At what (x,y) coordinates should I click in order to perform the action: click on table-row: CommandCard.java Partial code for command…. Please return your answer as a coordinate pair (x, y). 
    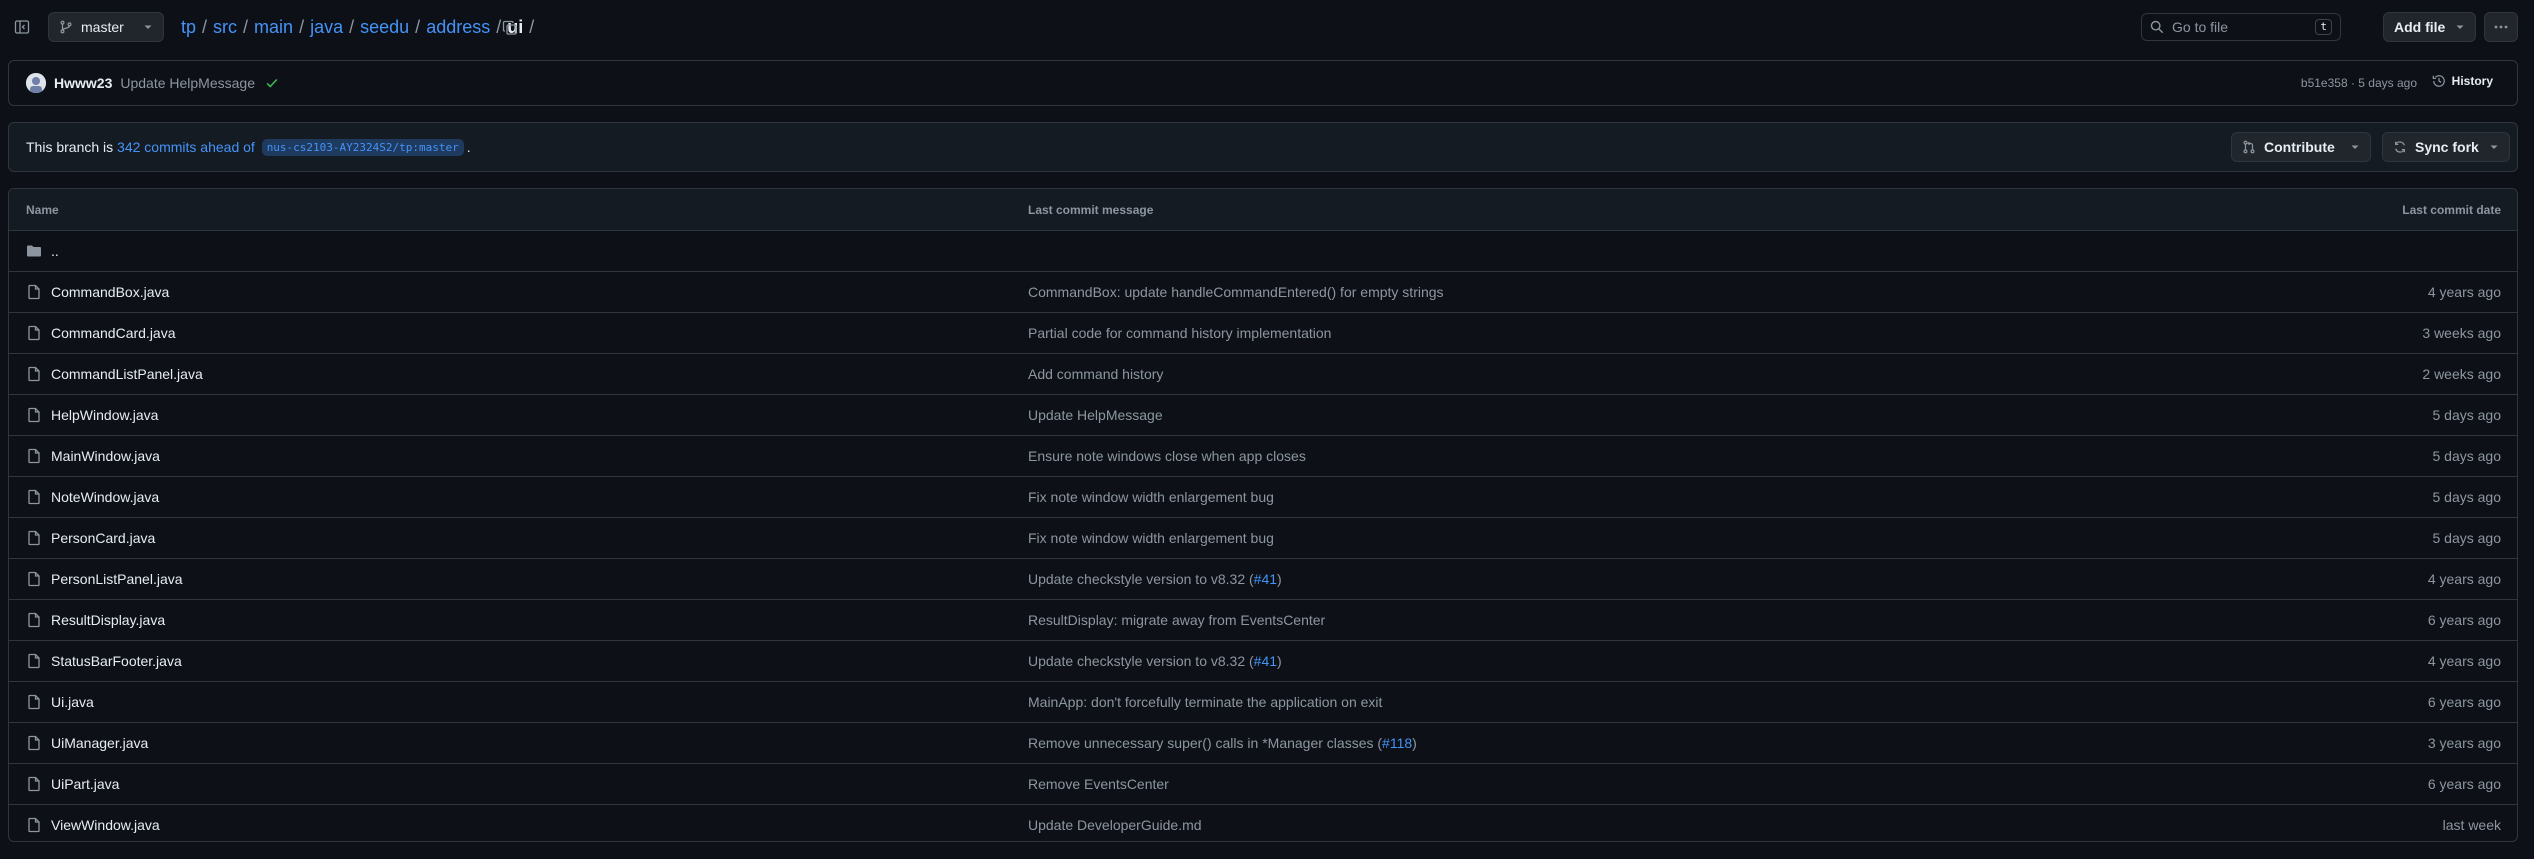
    Looking at the image, I should click on (1263, 333).